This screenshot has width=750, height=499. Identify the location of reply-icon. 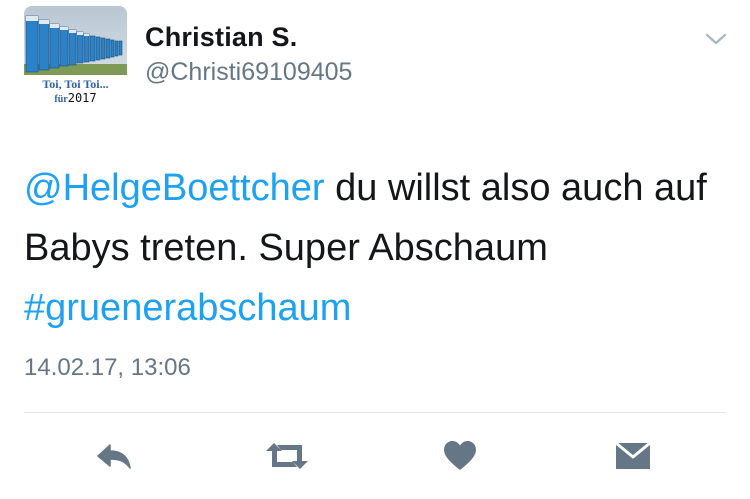
(114, 456).